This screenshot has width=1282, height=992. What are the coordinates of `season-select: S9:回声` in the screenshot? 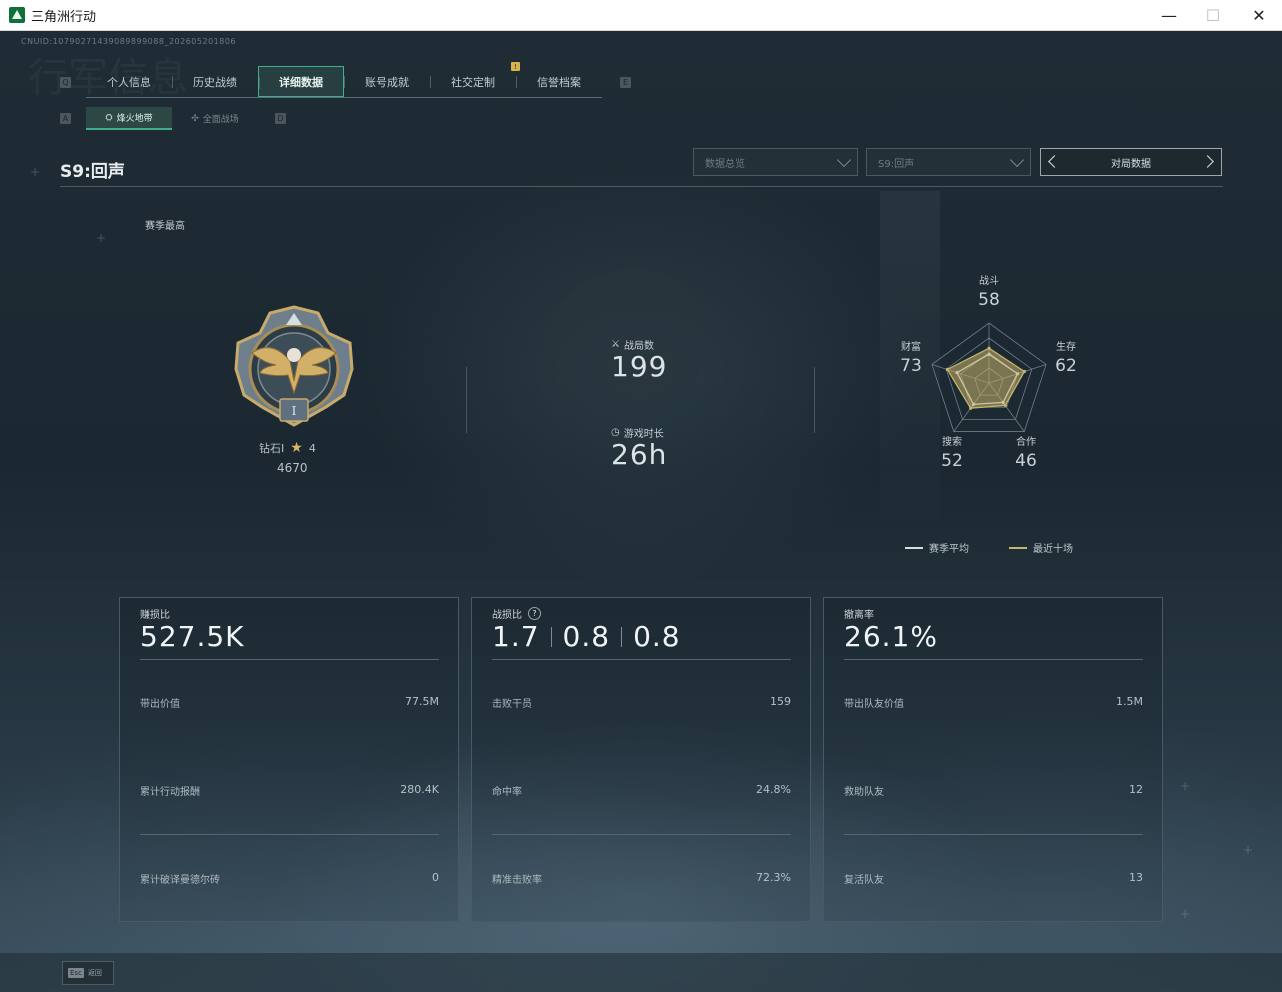 It's located at (948, 162).